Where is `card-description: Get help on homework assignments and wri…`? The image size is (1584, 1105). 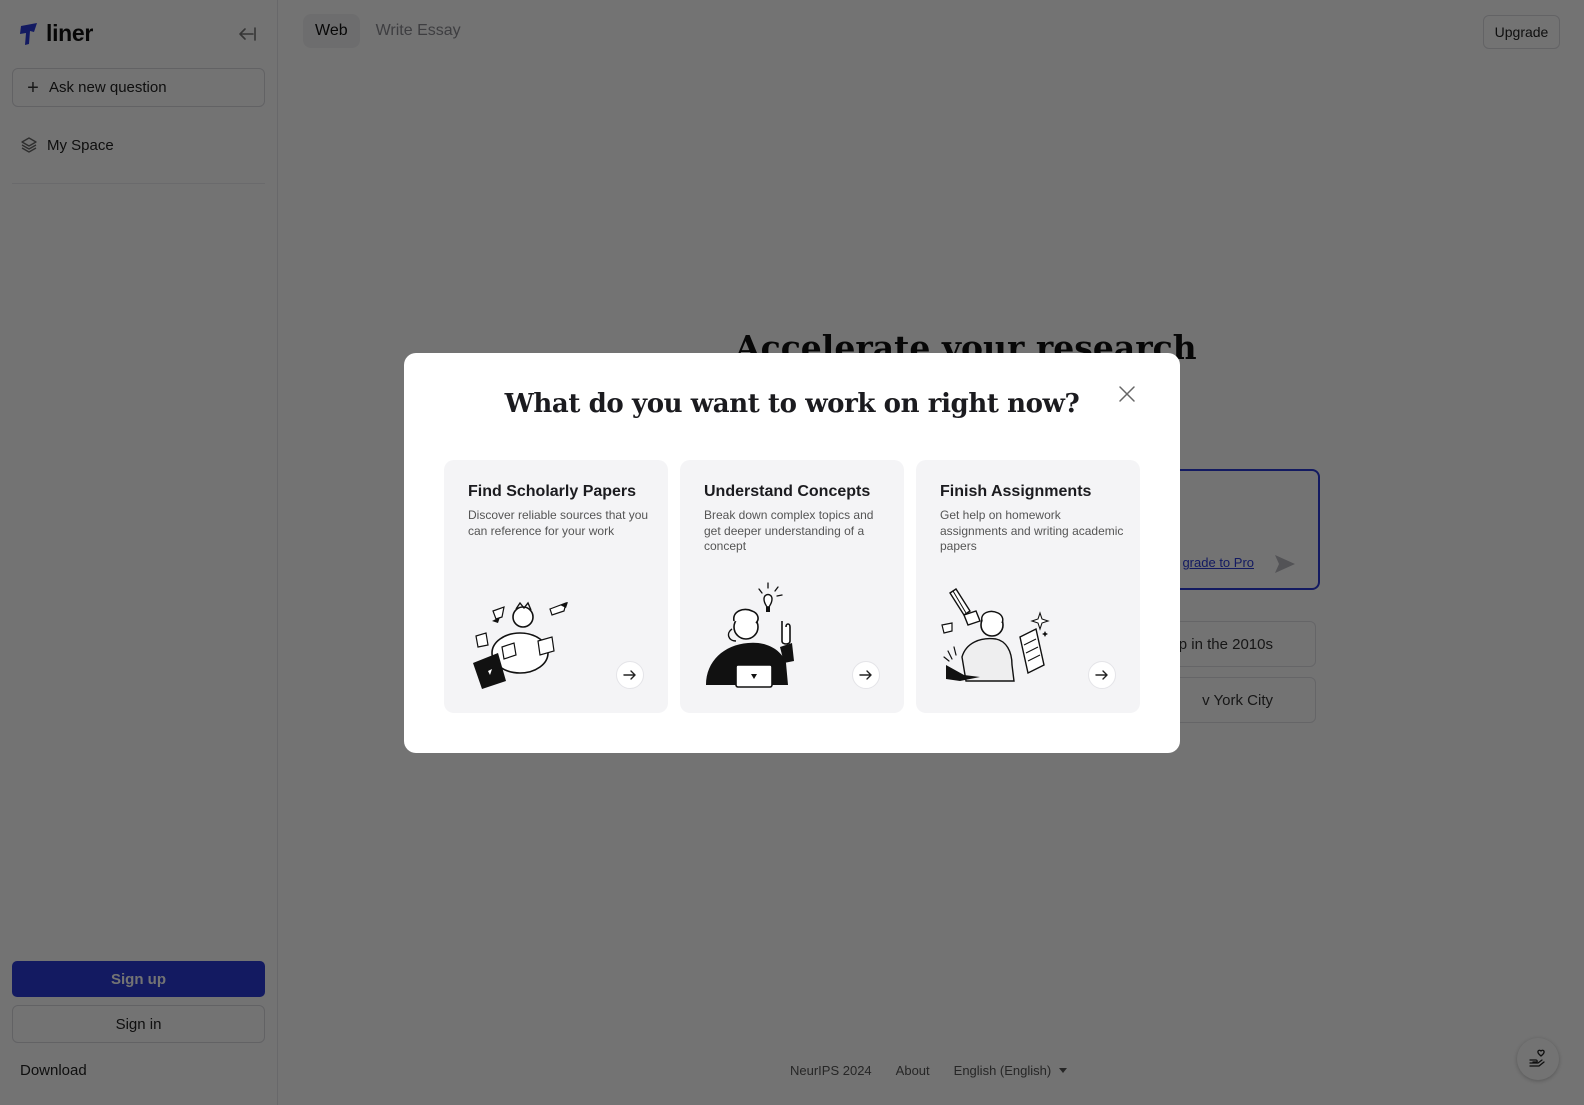 card-description: Get help on homework assignments and wri… is located at coordinates (1032, 530).